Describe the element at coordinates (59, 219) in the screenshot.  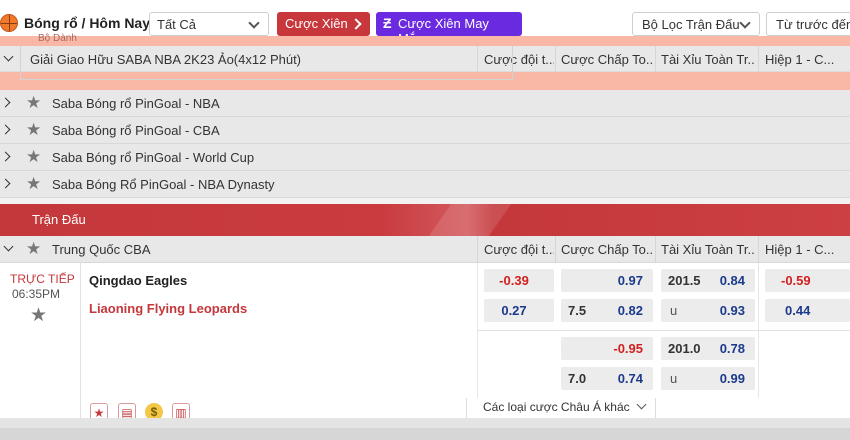
I see `section-title: Trận Đấu` at that location.